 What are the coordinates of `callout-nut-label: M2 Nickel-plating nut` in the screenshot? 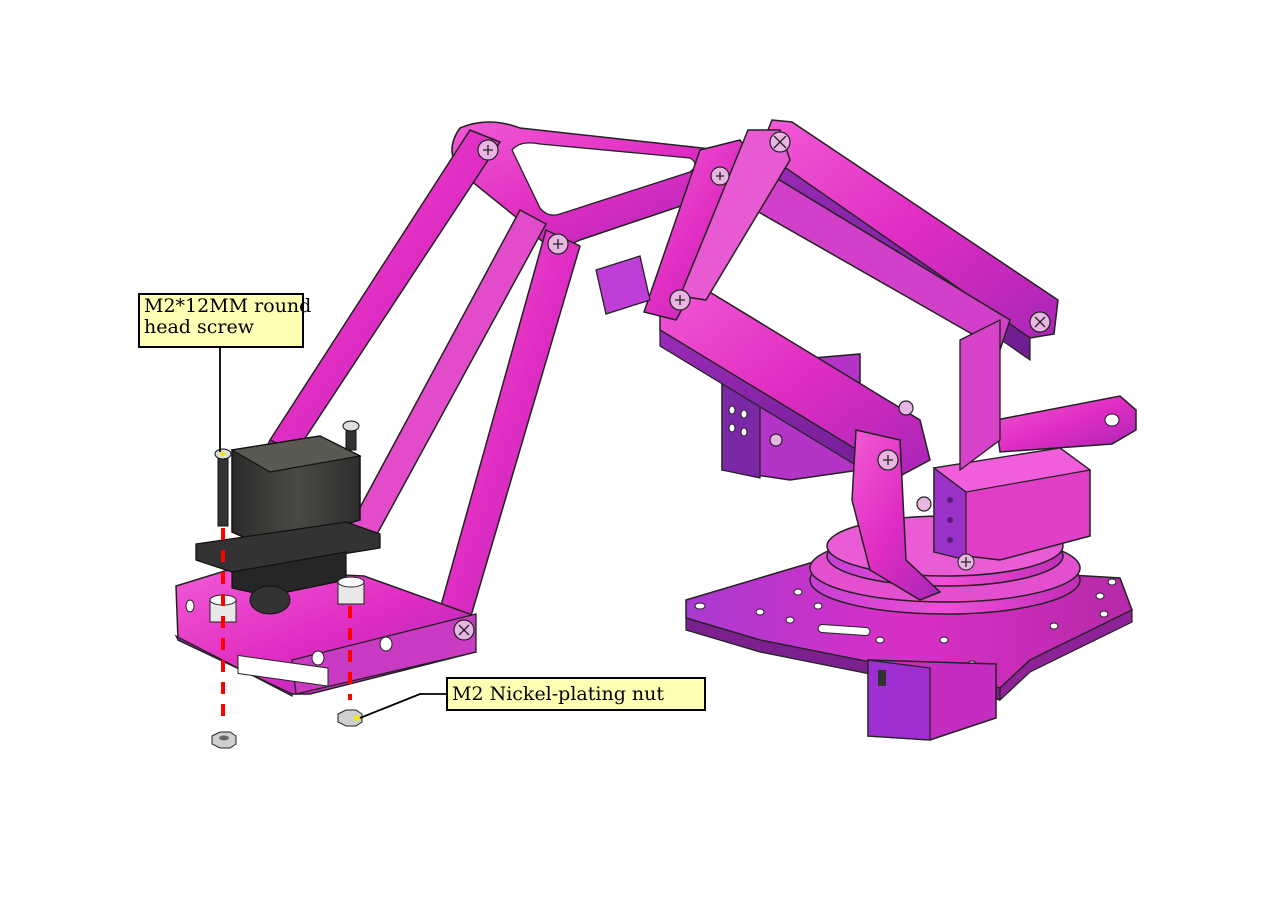 It's located at (576, 694).